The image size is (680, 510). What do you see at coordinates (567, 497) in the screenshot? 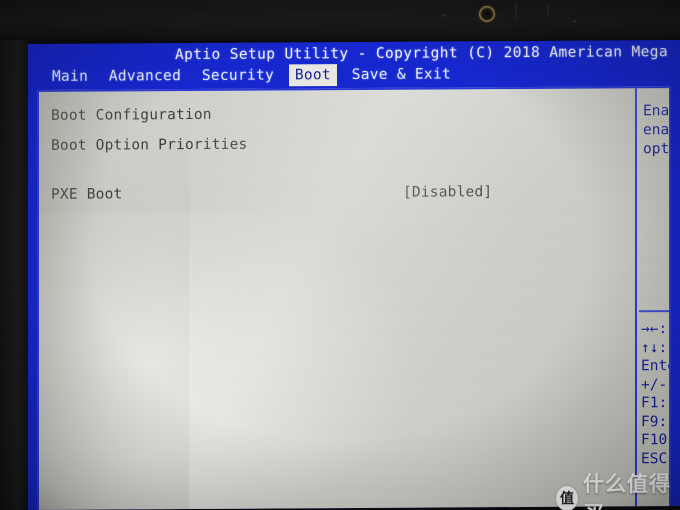
I see `watermark-logo-icon: 值` at bounding box center [567, 497].